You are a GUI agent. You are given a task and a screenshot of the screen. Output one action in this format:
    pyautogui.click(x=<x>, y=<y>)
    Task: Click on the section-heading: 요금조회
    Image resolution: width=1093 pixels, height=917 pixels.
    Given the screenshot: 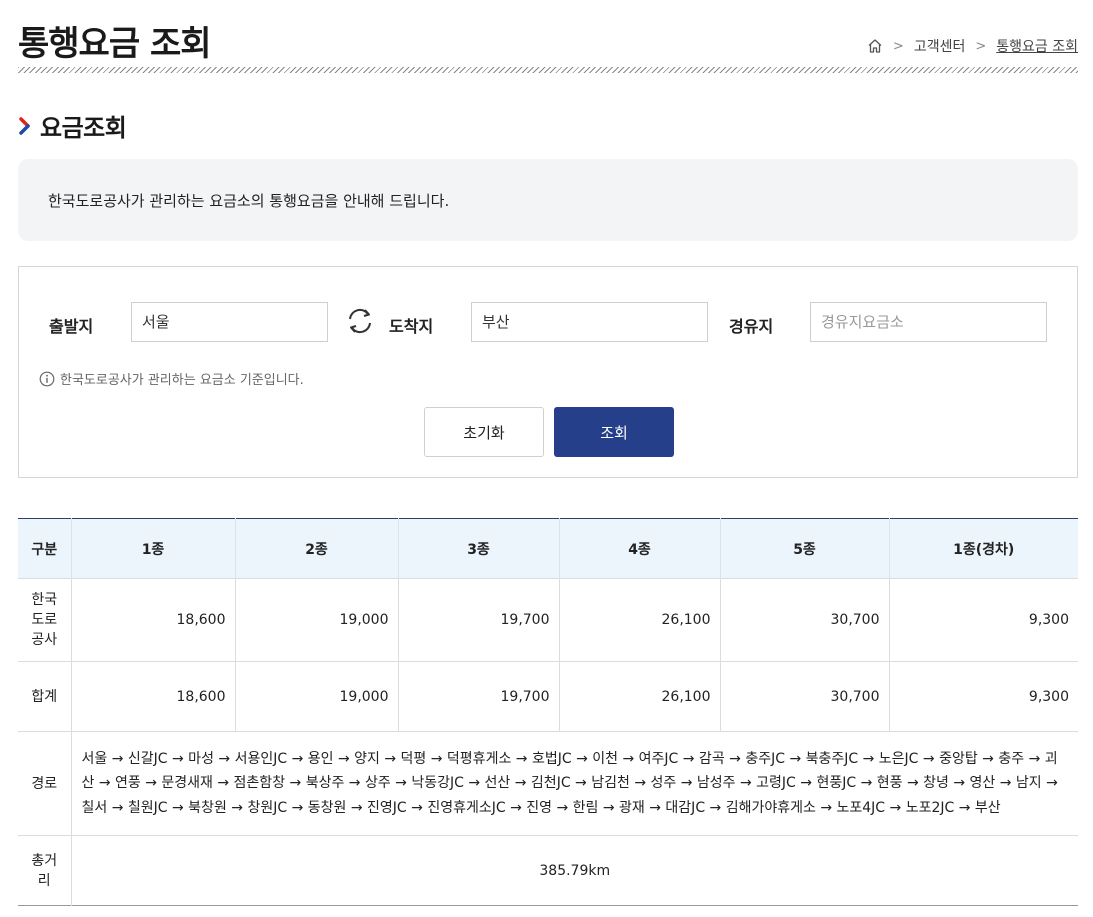 What is the action you would take?
    pyautogui.click(x=72, y=125)
    